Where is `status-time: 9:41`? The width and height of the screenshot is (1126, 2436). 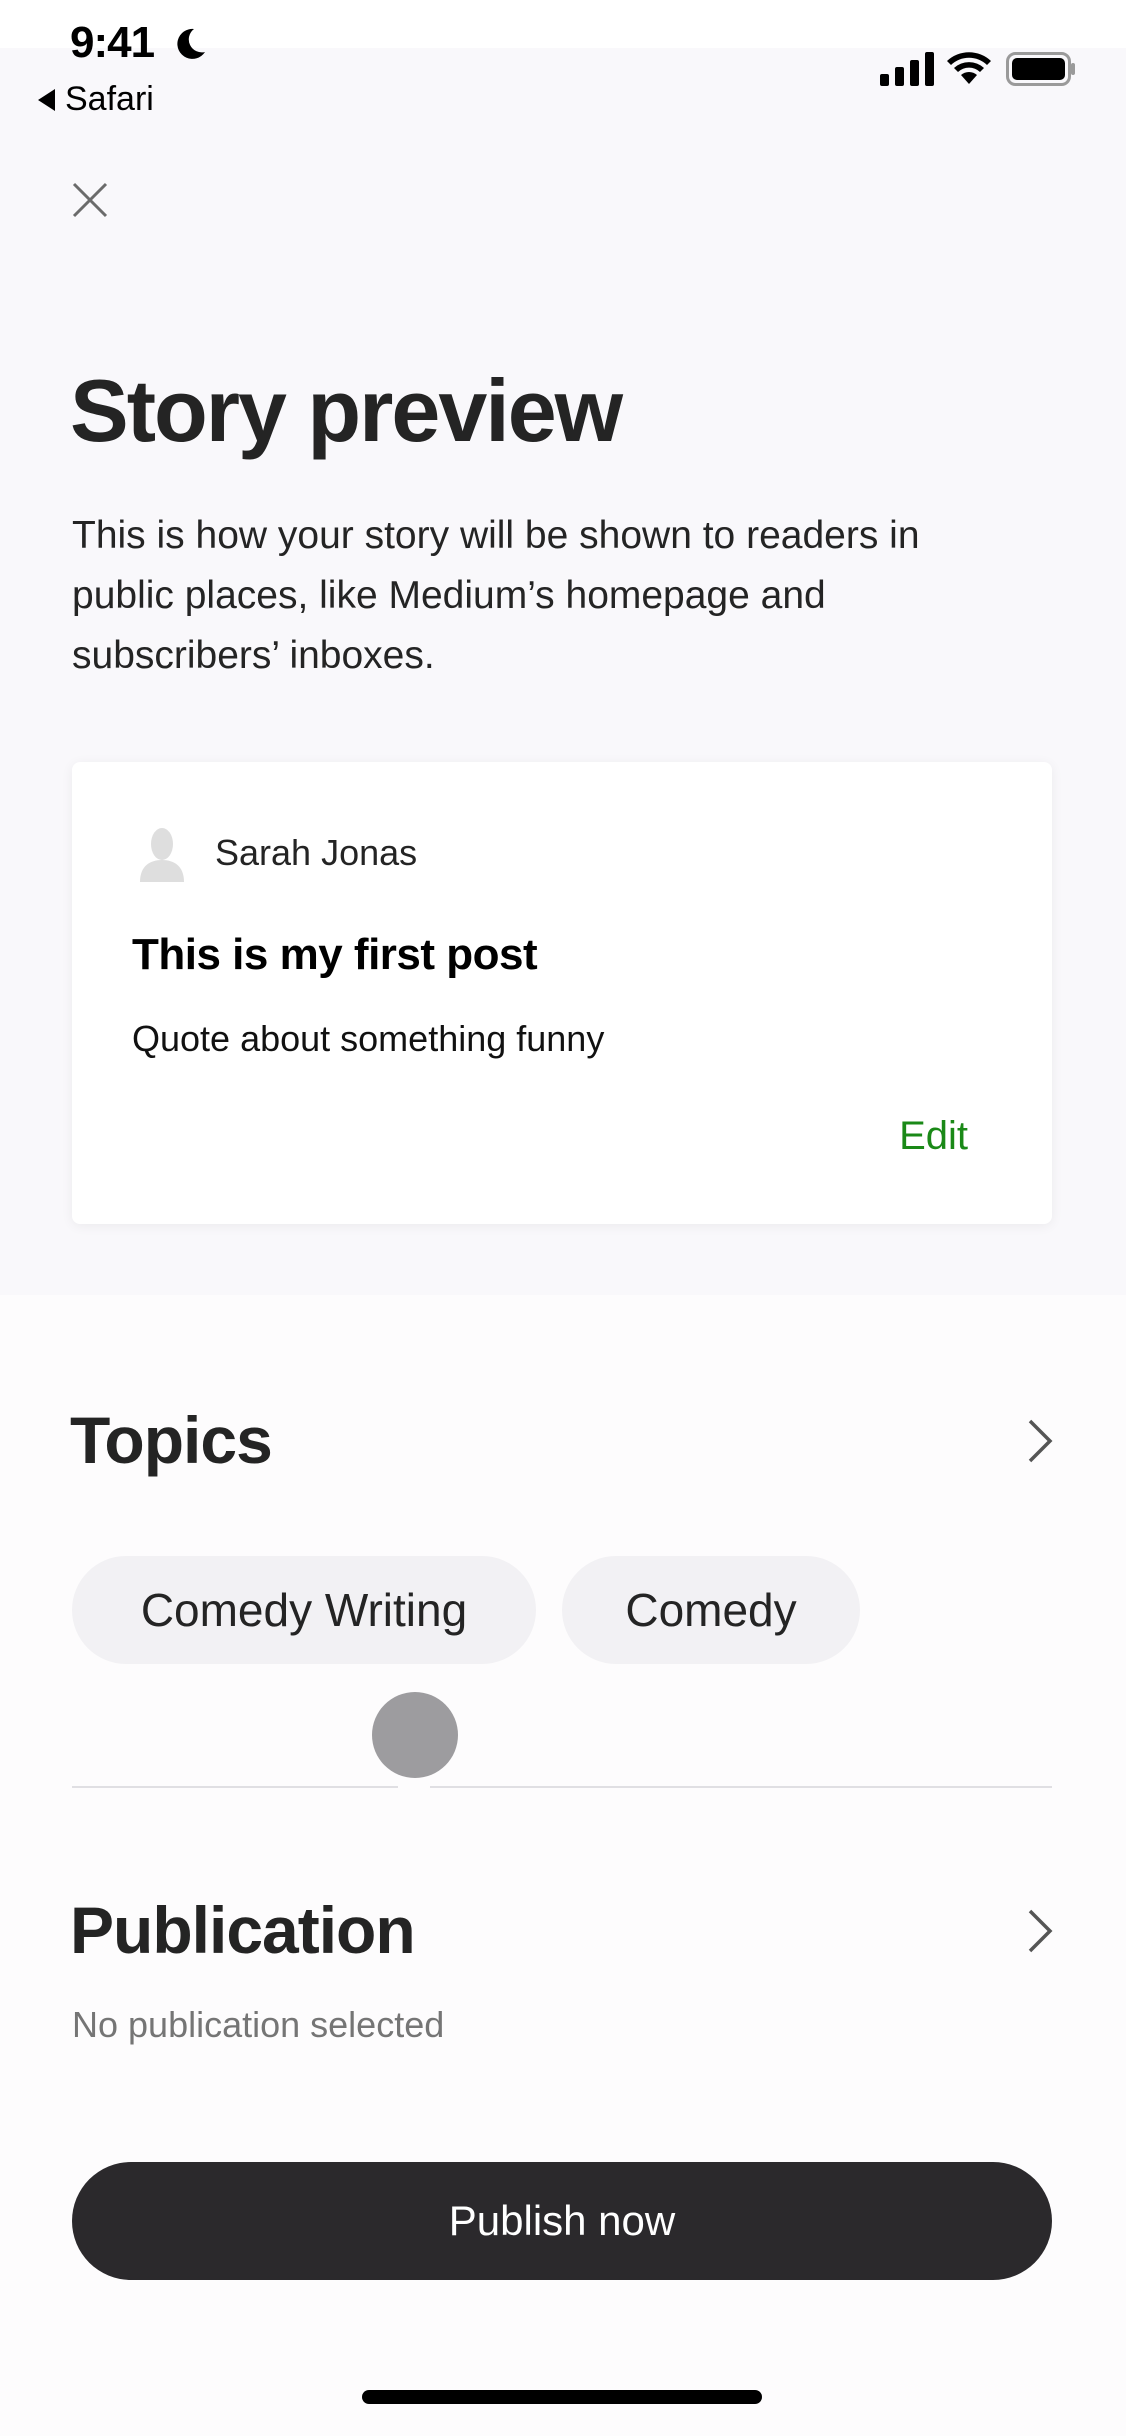
status-time: 9:41 is located at coordinates (112, 42).